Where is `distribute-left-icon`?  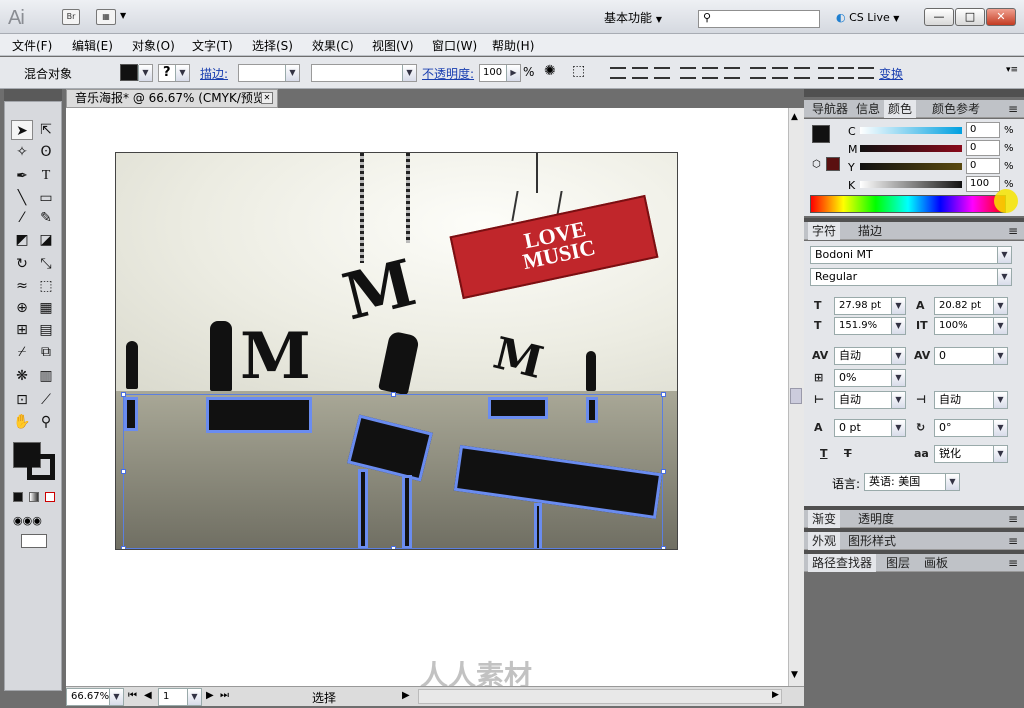
distribute-left-icon is located at coordinates (826, 73).